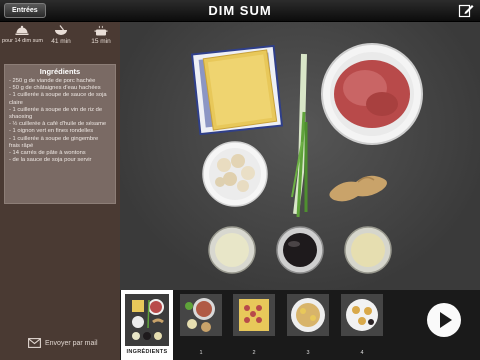 The width and height of the screenshot is (480, 360). Describe the element at coordinates (16, 102) in the screenshot. I see `ingredient-item: claire` at that location.